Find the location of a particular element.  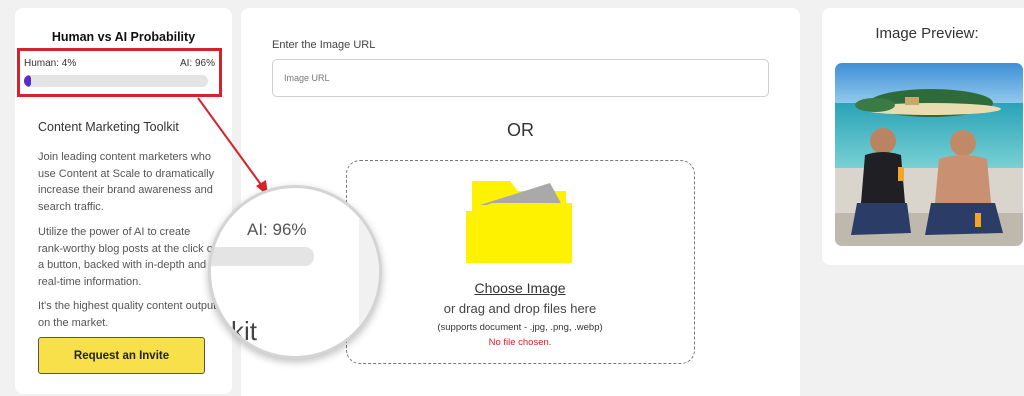

preview-photo is located at coordinates (929, 154).